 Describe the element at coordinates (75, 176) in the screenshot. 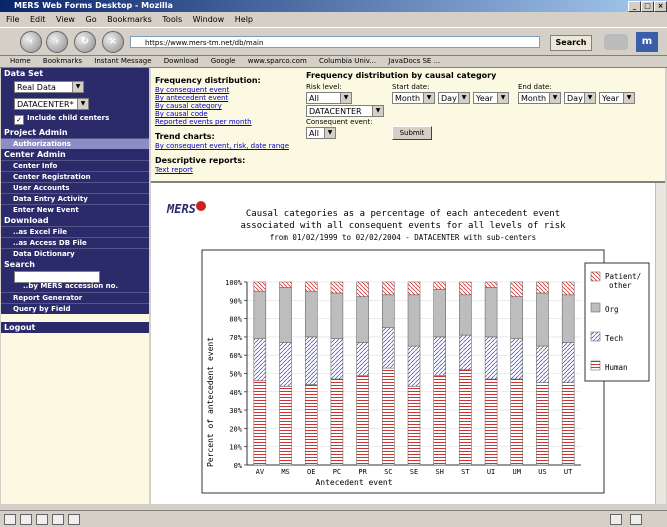

I see `sidebar-item-center-registration: Center Registration` at that location.